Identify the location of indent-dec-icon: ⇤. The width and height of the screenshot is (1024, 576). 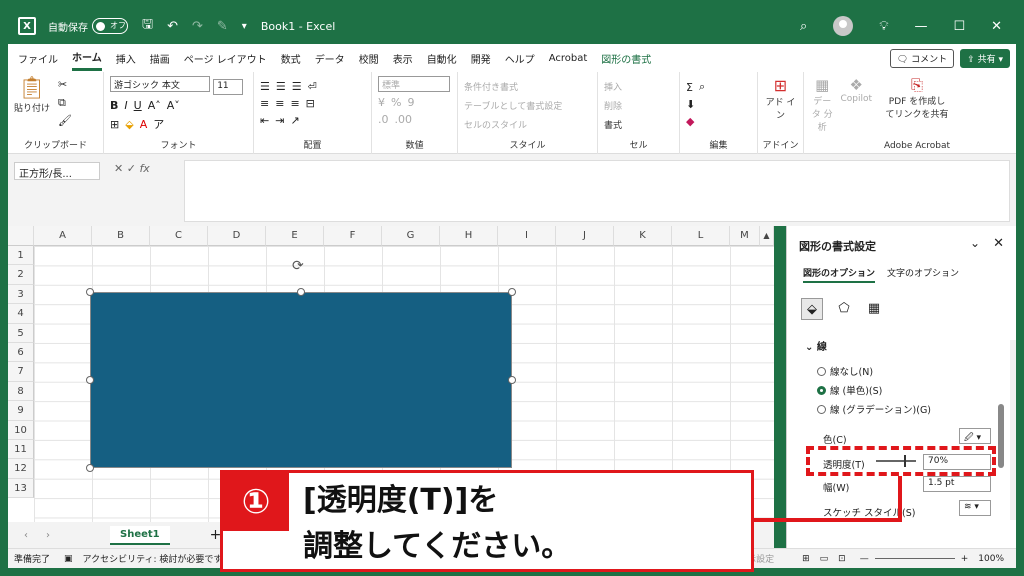
(264, 120).